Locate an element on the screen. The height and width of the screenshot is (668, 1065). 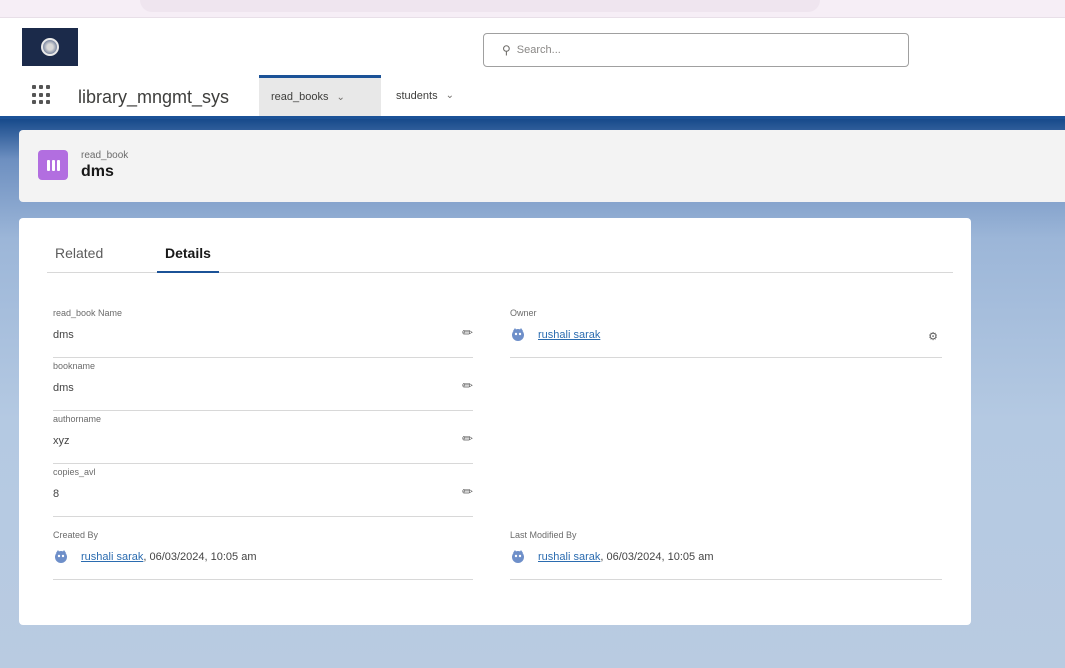
global-search: ⚲ is located at coordinates (696, 50).